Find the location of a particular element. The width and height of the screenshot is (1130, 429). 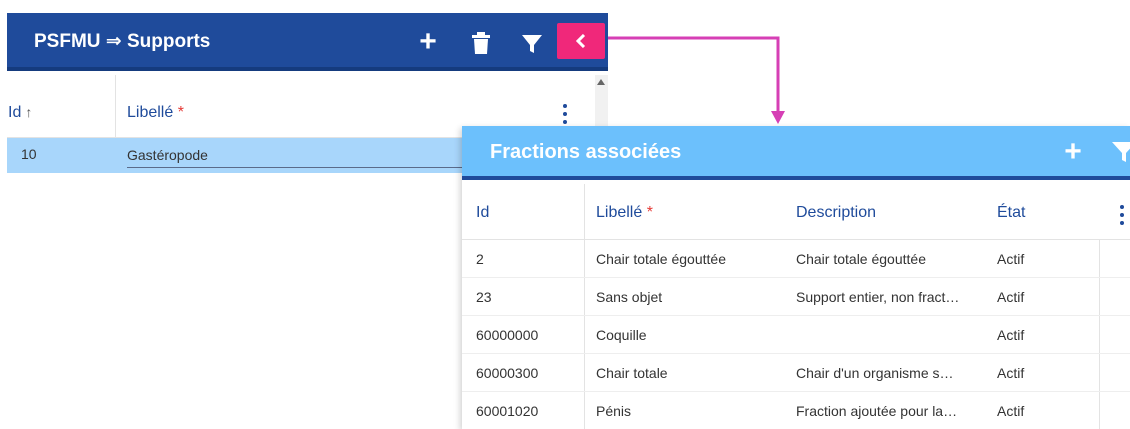

cell-libelle: Sans objet is located at coordinates (629, 297).